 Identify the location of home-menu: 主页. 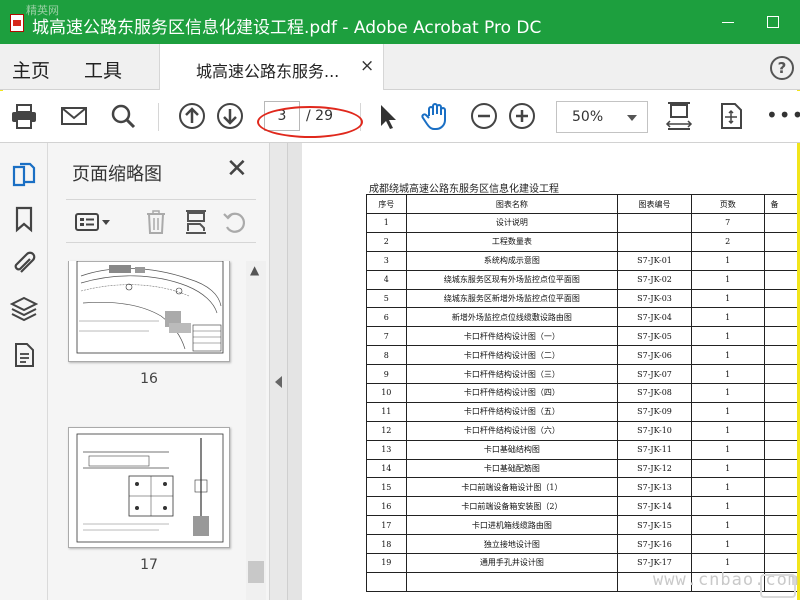
(31, 69).